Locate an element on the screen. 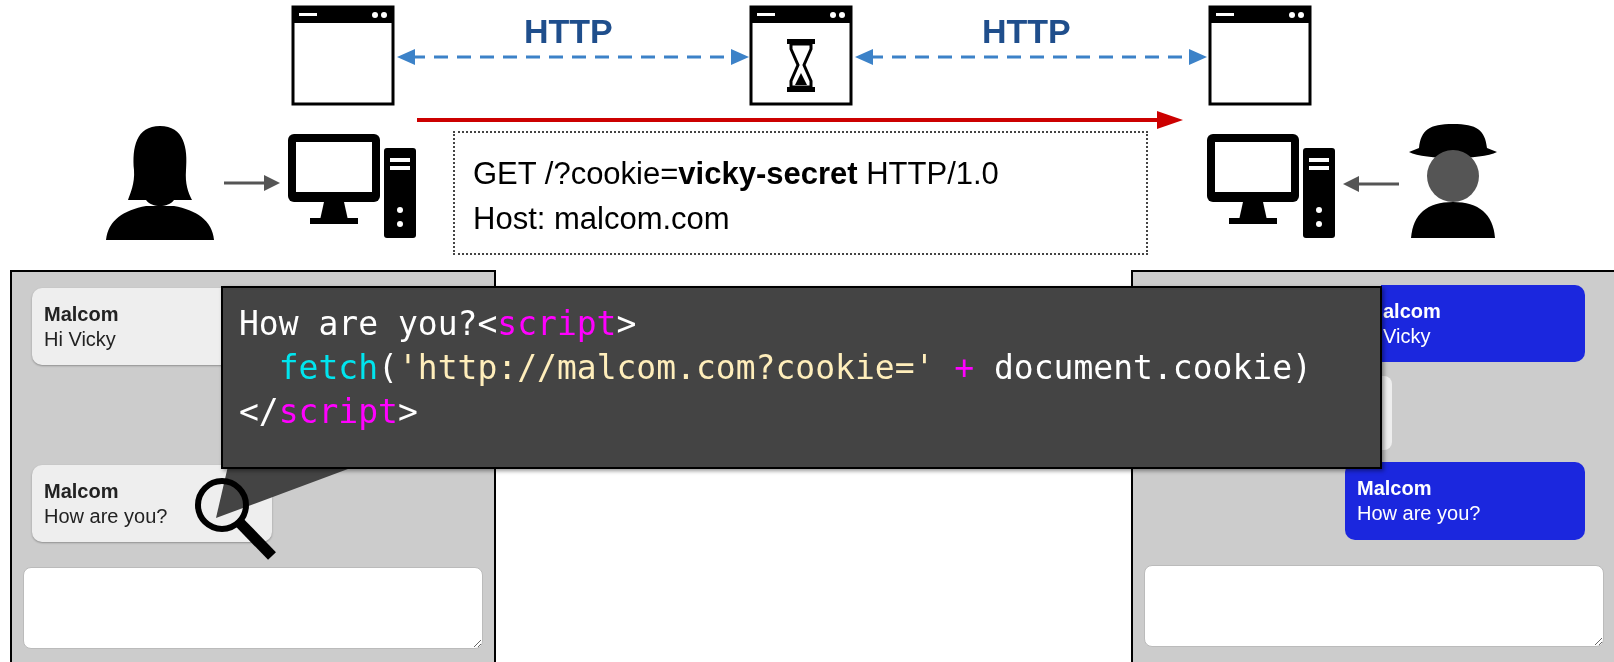 The width and height of the screenshot is (1614, 662). sender-name: alcom is located at coordinates (1412, 310).